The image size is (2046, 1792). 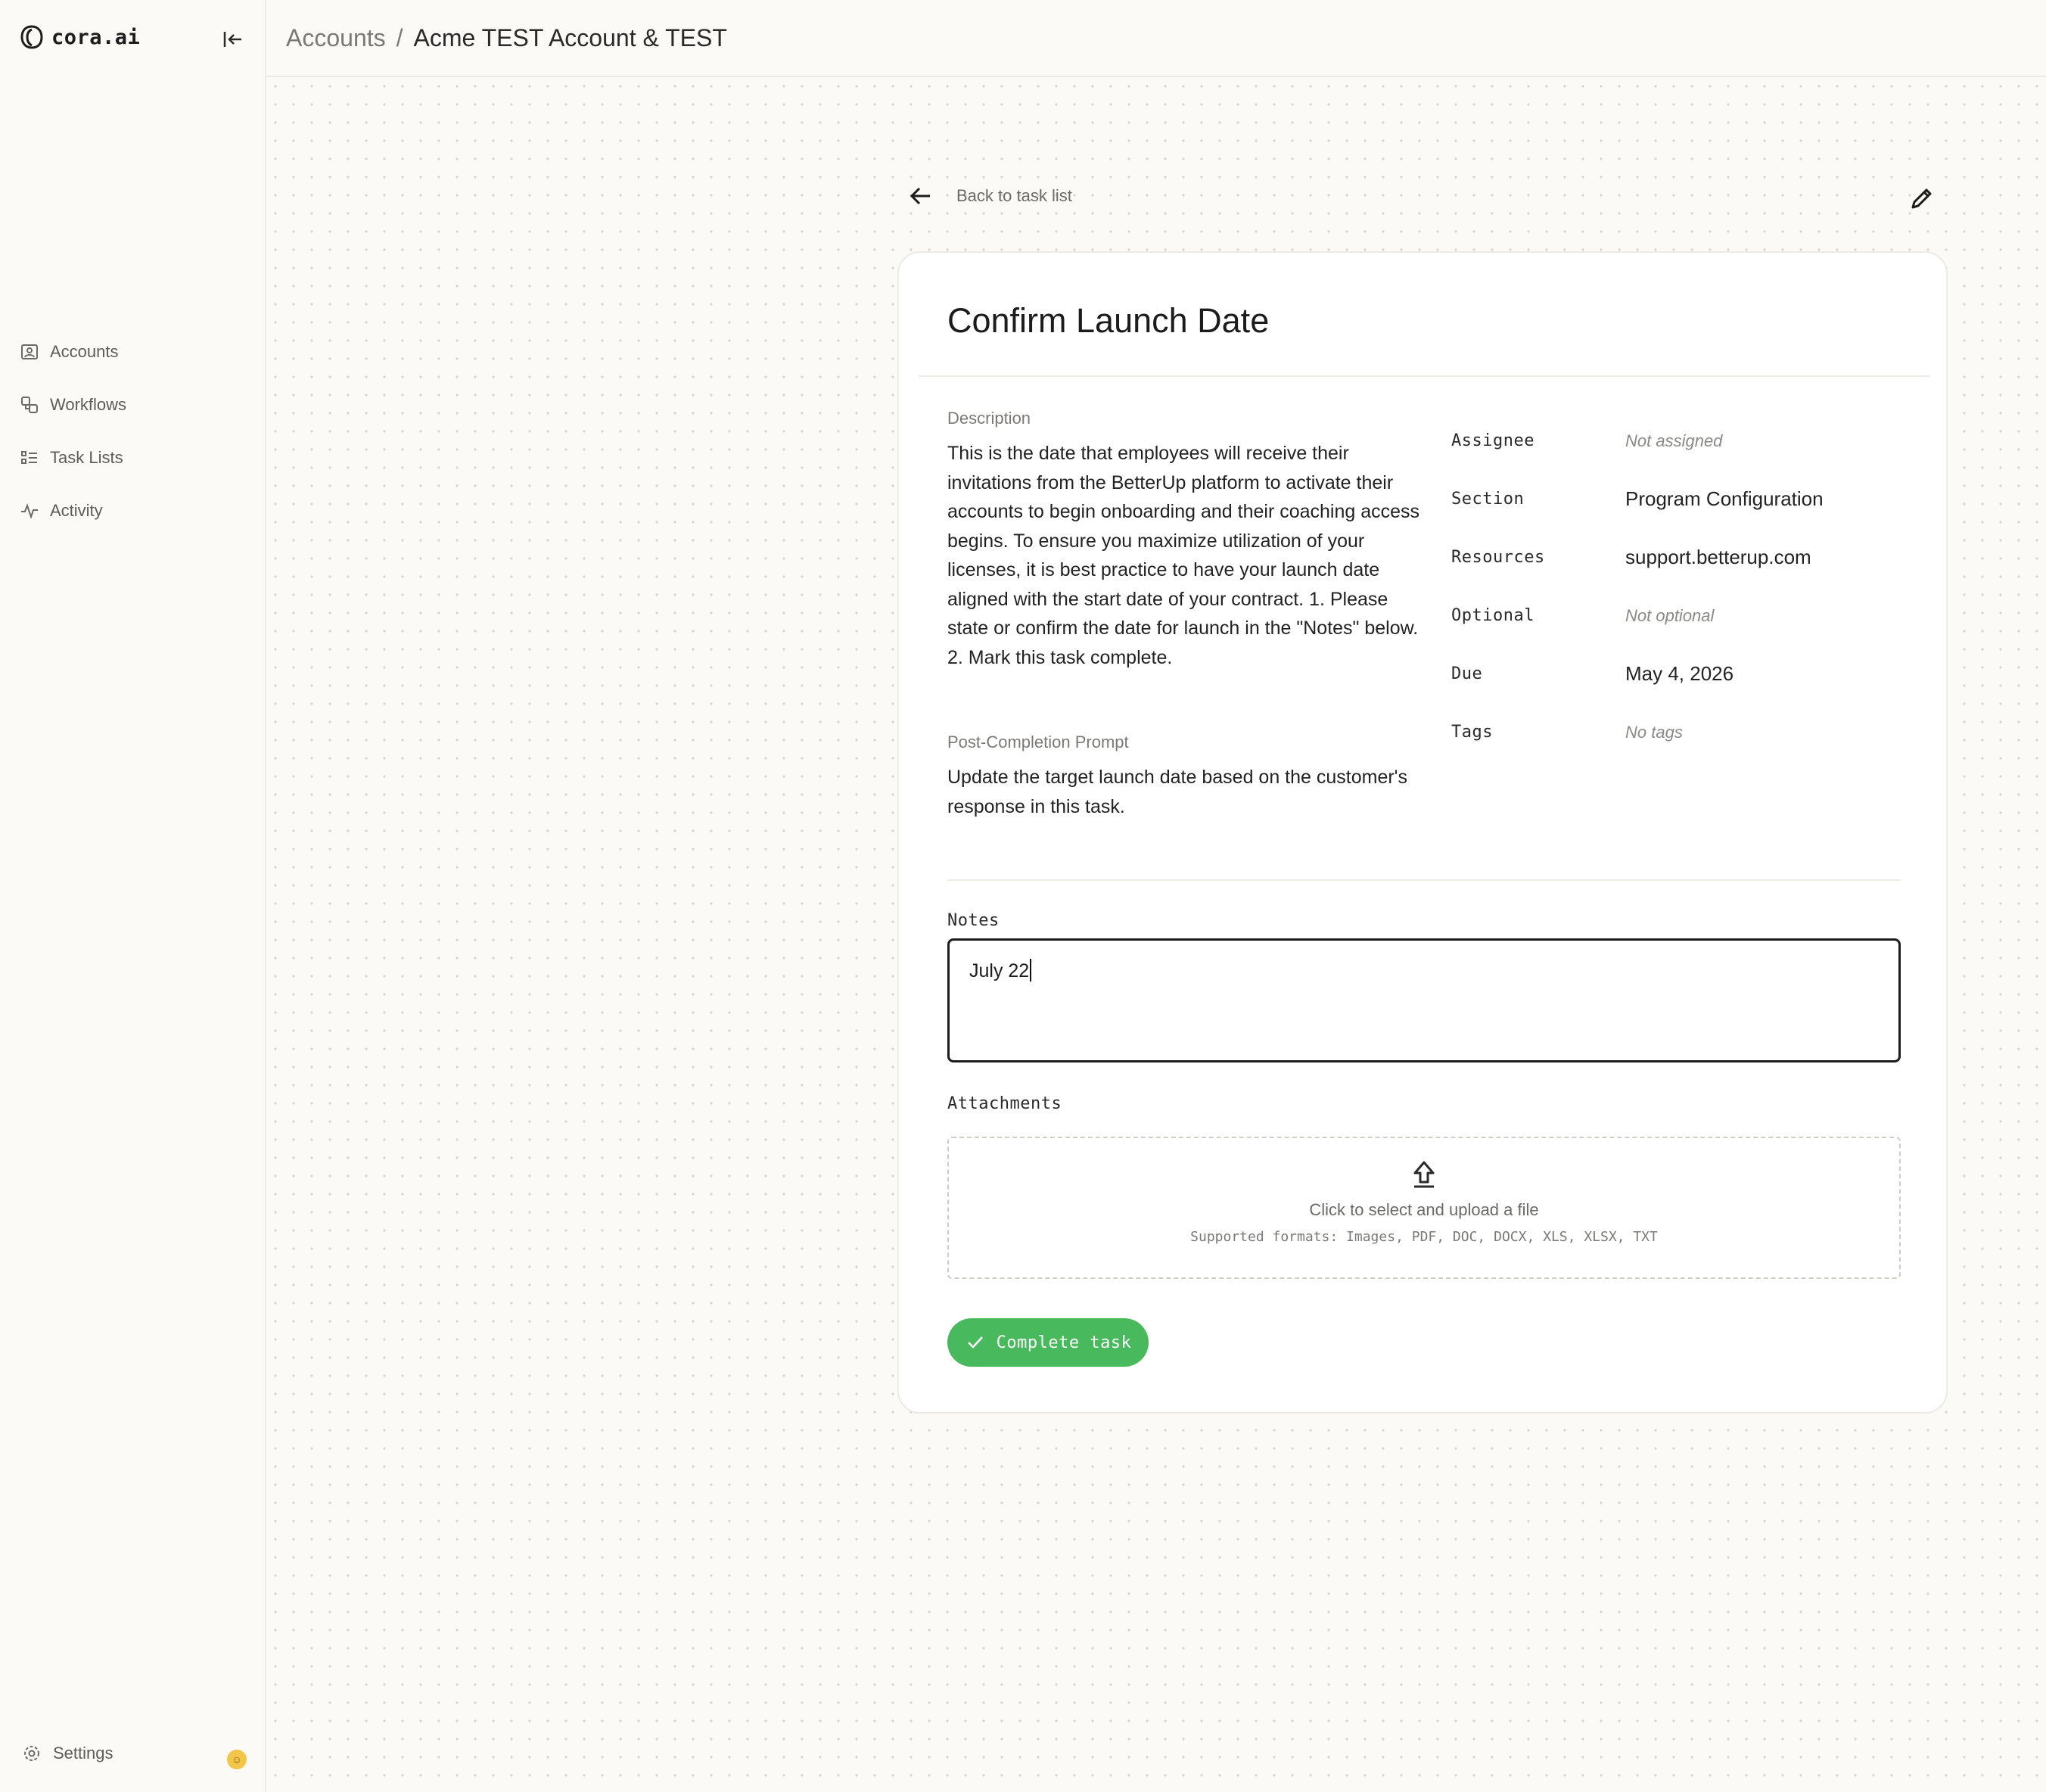 What do you see at coordinates (1492, 615) in the screenshot?
I see `meta-key: Optional` at bounding box center [1492, 615].